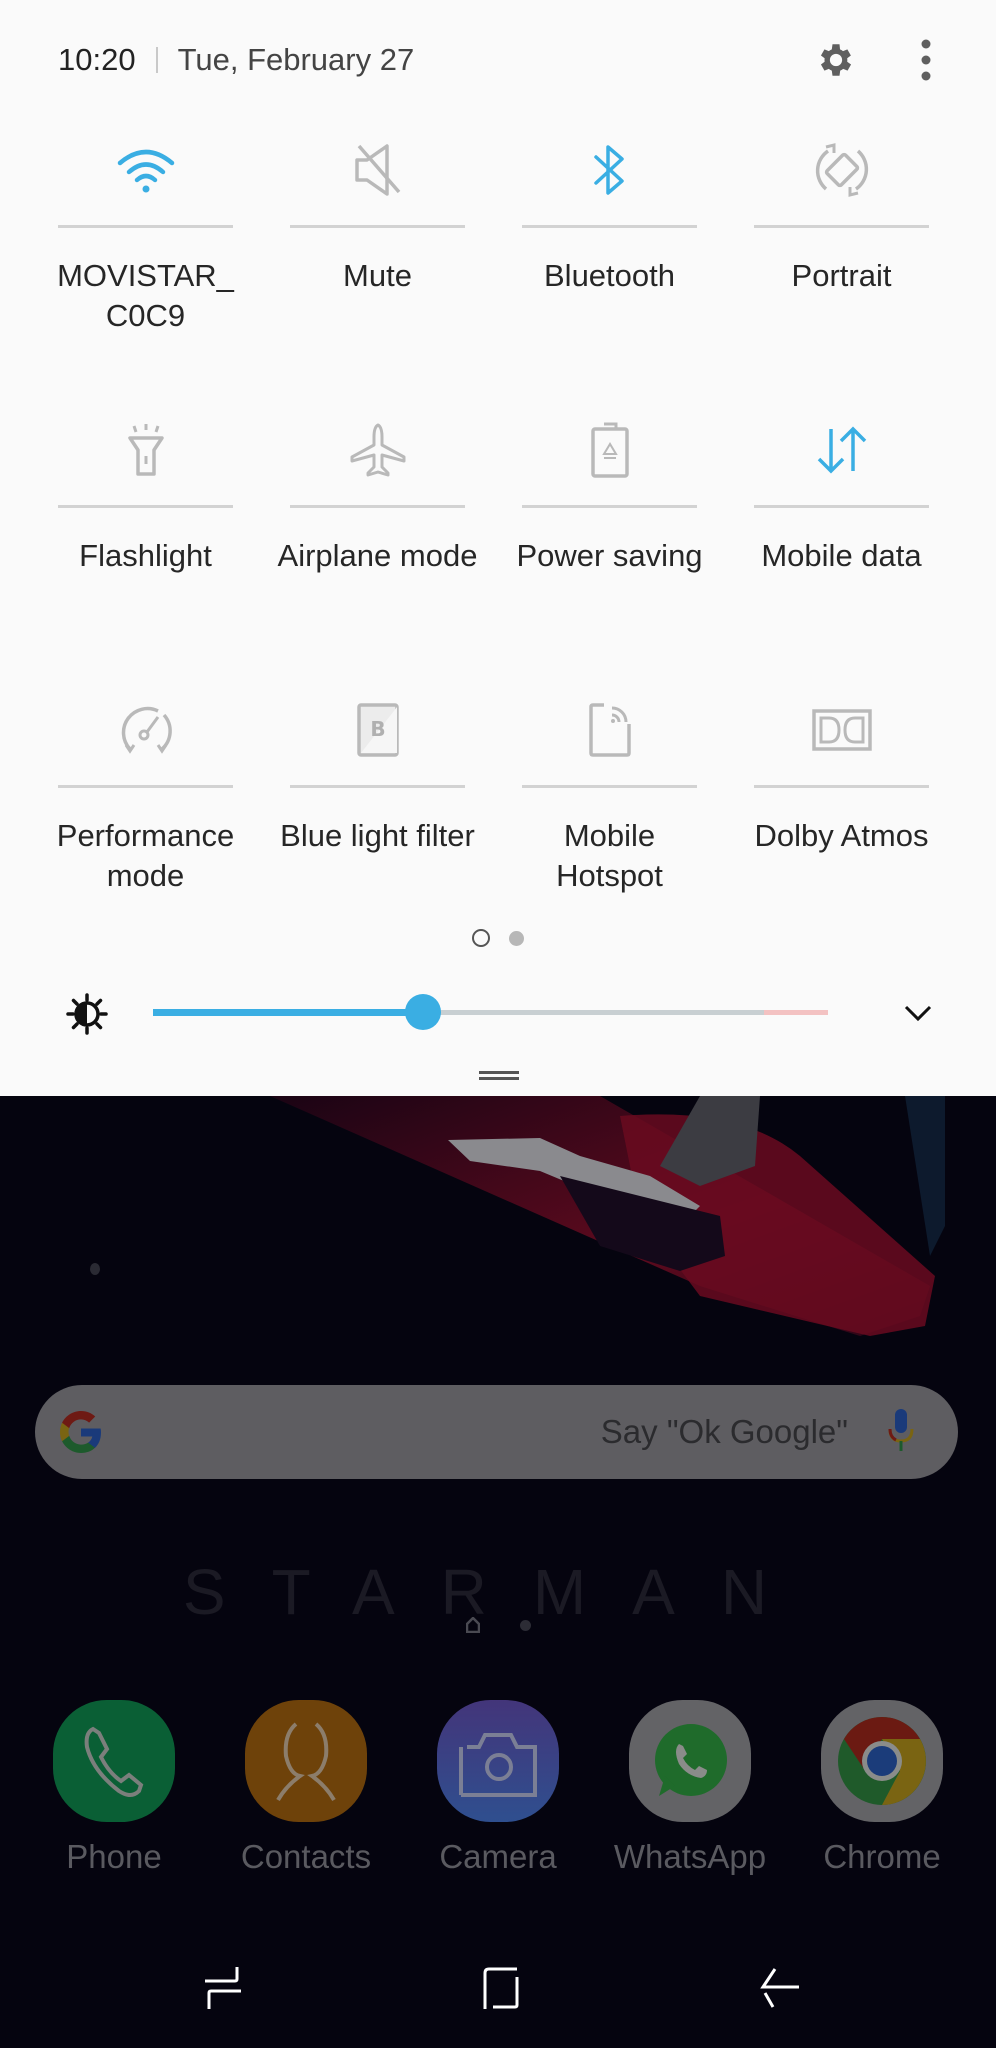  Describe the element at coordinates (145, 171) in the screenshot. I see `wifi-icon` at that location.